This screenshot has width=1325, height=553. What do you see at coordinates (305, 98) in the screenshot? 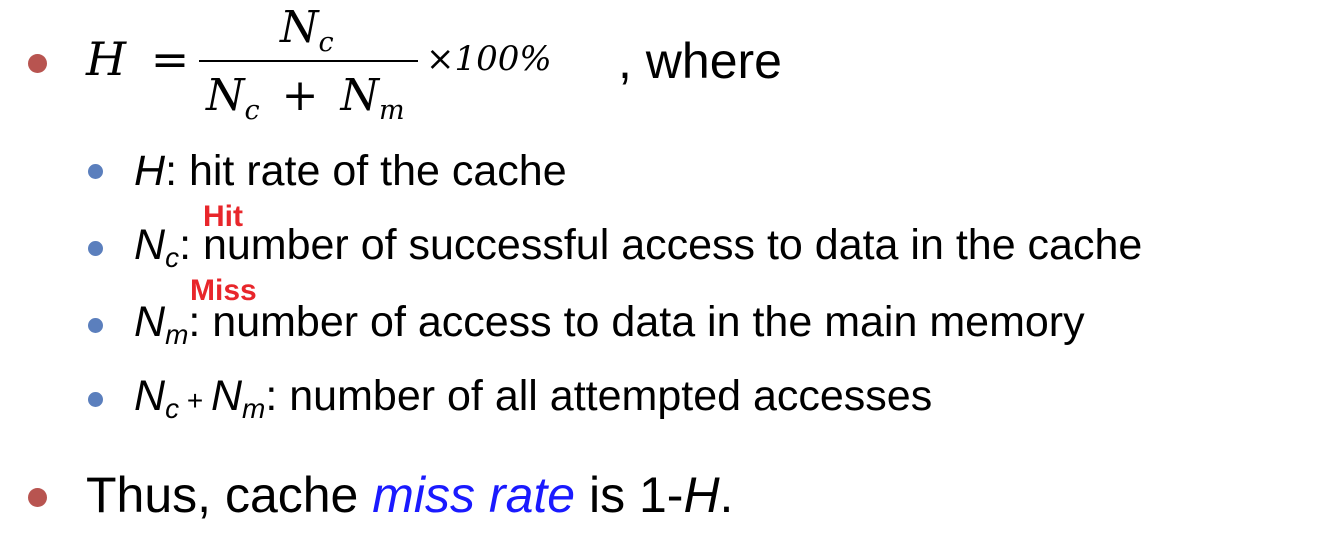
I see `formula-denominator: Nc + Nm` at bounding box center [305, 98].